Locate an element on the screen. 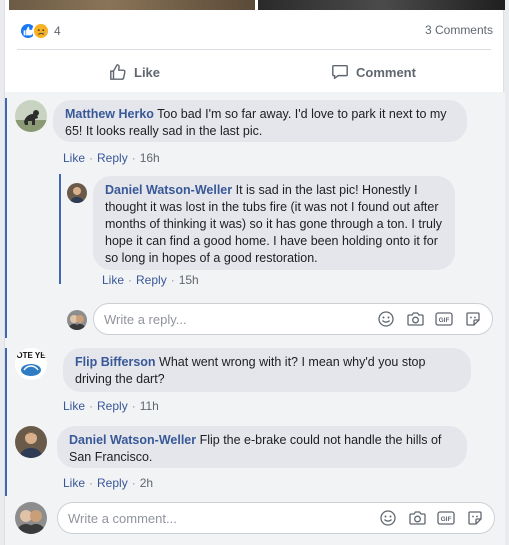 The height and width of the screenshot is (545, 509). reply-input-icons: GIF is located at coordinates (429, 319).